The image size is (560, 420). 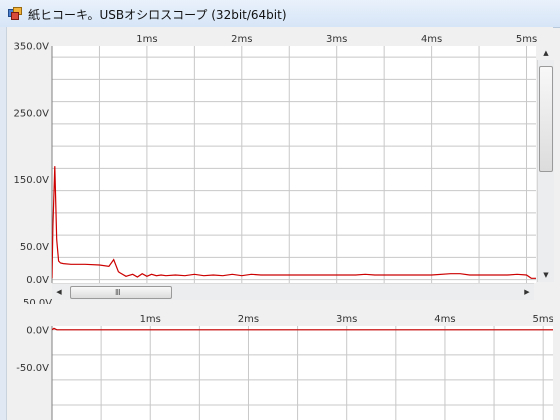 What do you see at coordinates (32, 113) in the screenshot?
I see `y-tick-label: 250.0V` at bounding box center [32, 113].